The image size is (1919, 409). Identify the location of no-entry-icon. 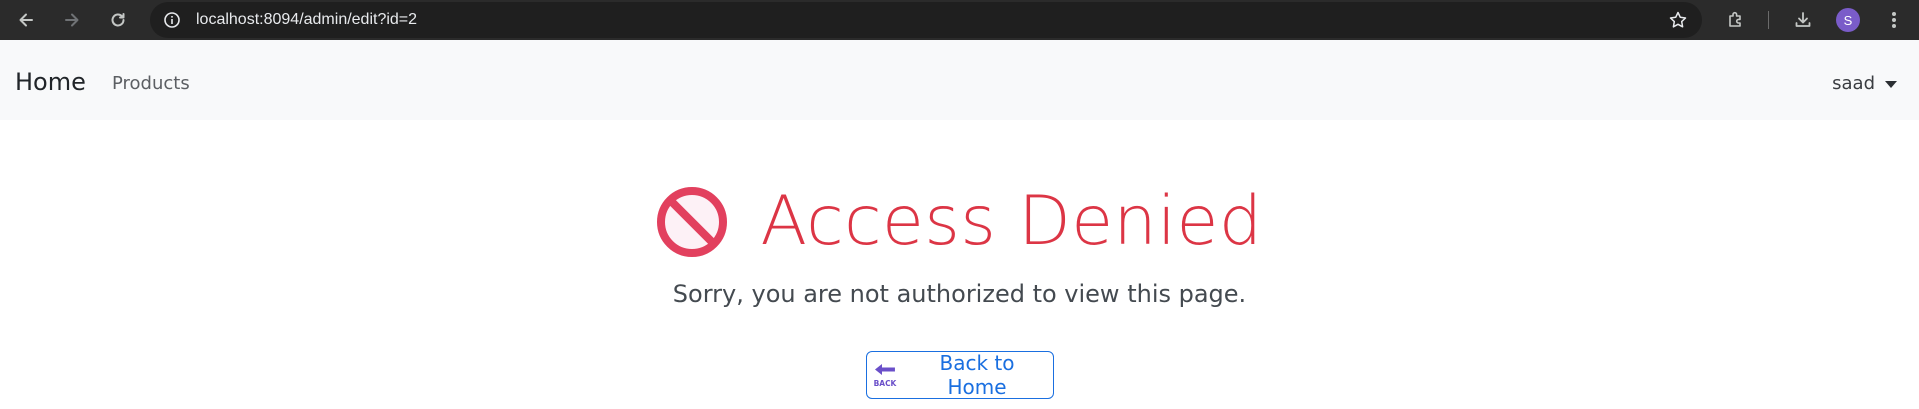
(692, 222).